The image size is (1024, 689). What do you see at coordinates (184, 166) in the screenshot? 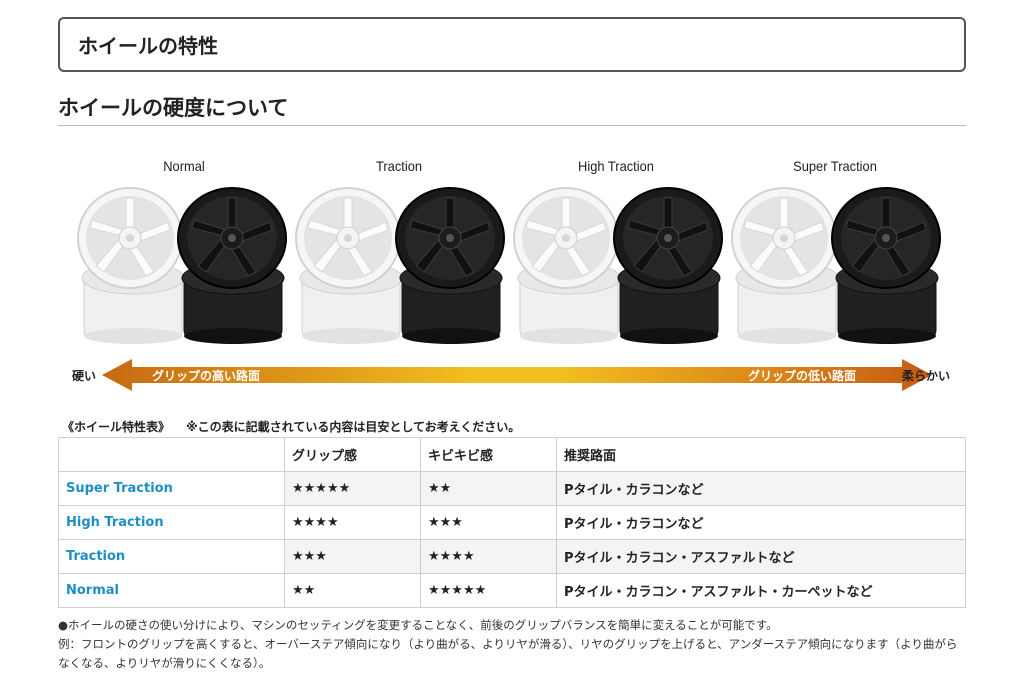
I see `wheel-label-normal: Normal` at bounding box center [184, 166].